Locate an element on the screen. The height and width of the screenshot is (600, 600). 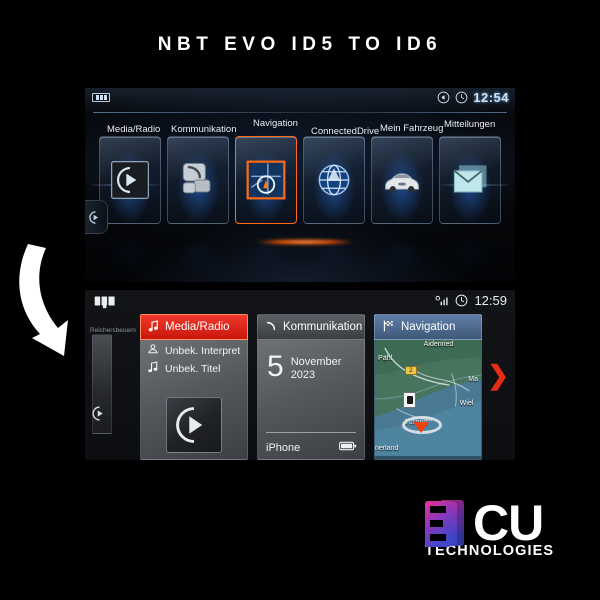
navigation-header: Navigation Reichersbeuern is located at coordinates (286, 327).